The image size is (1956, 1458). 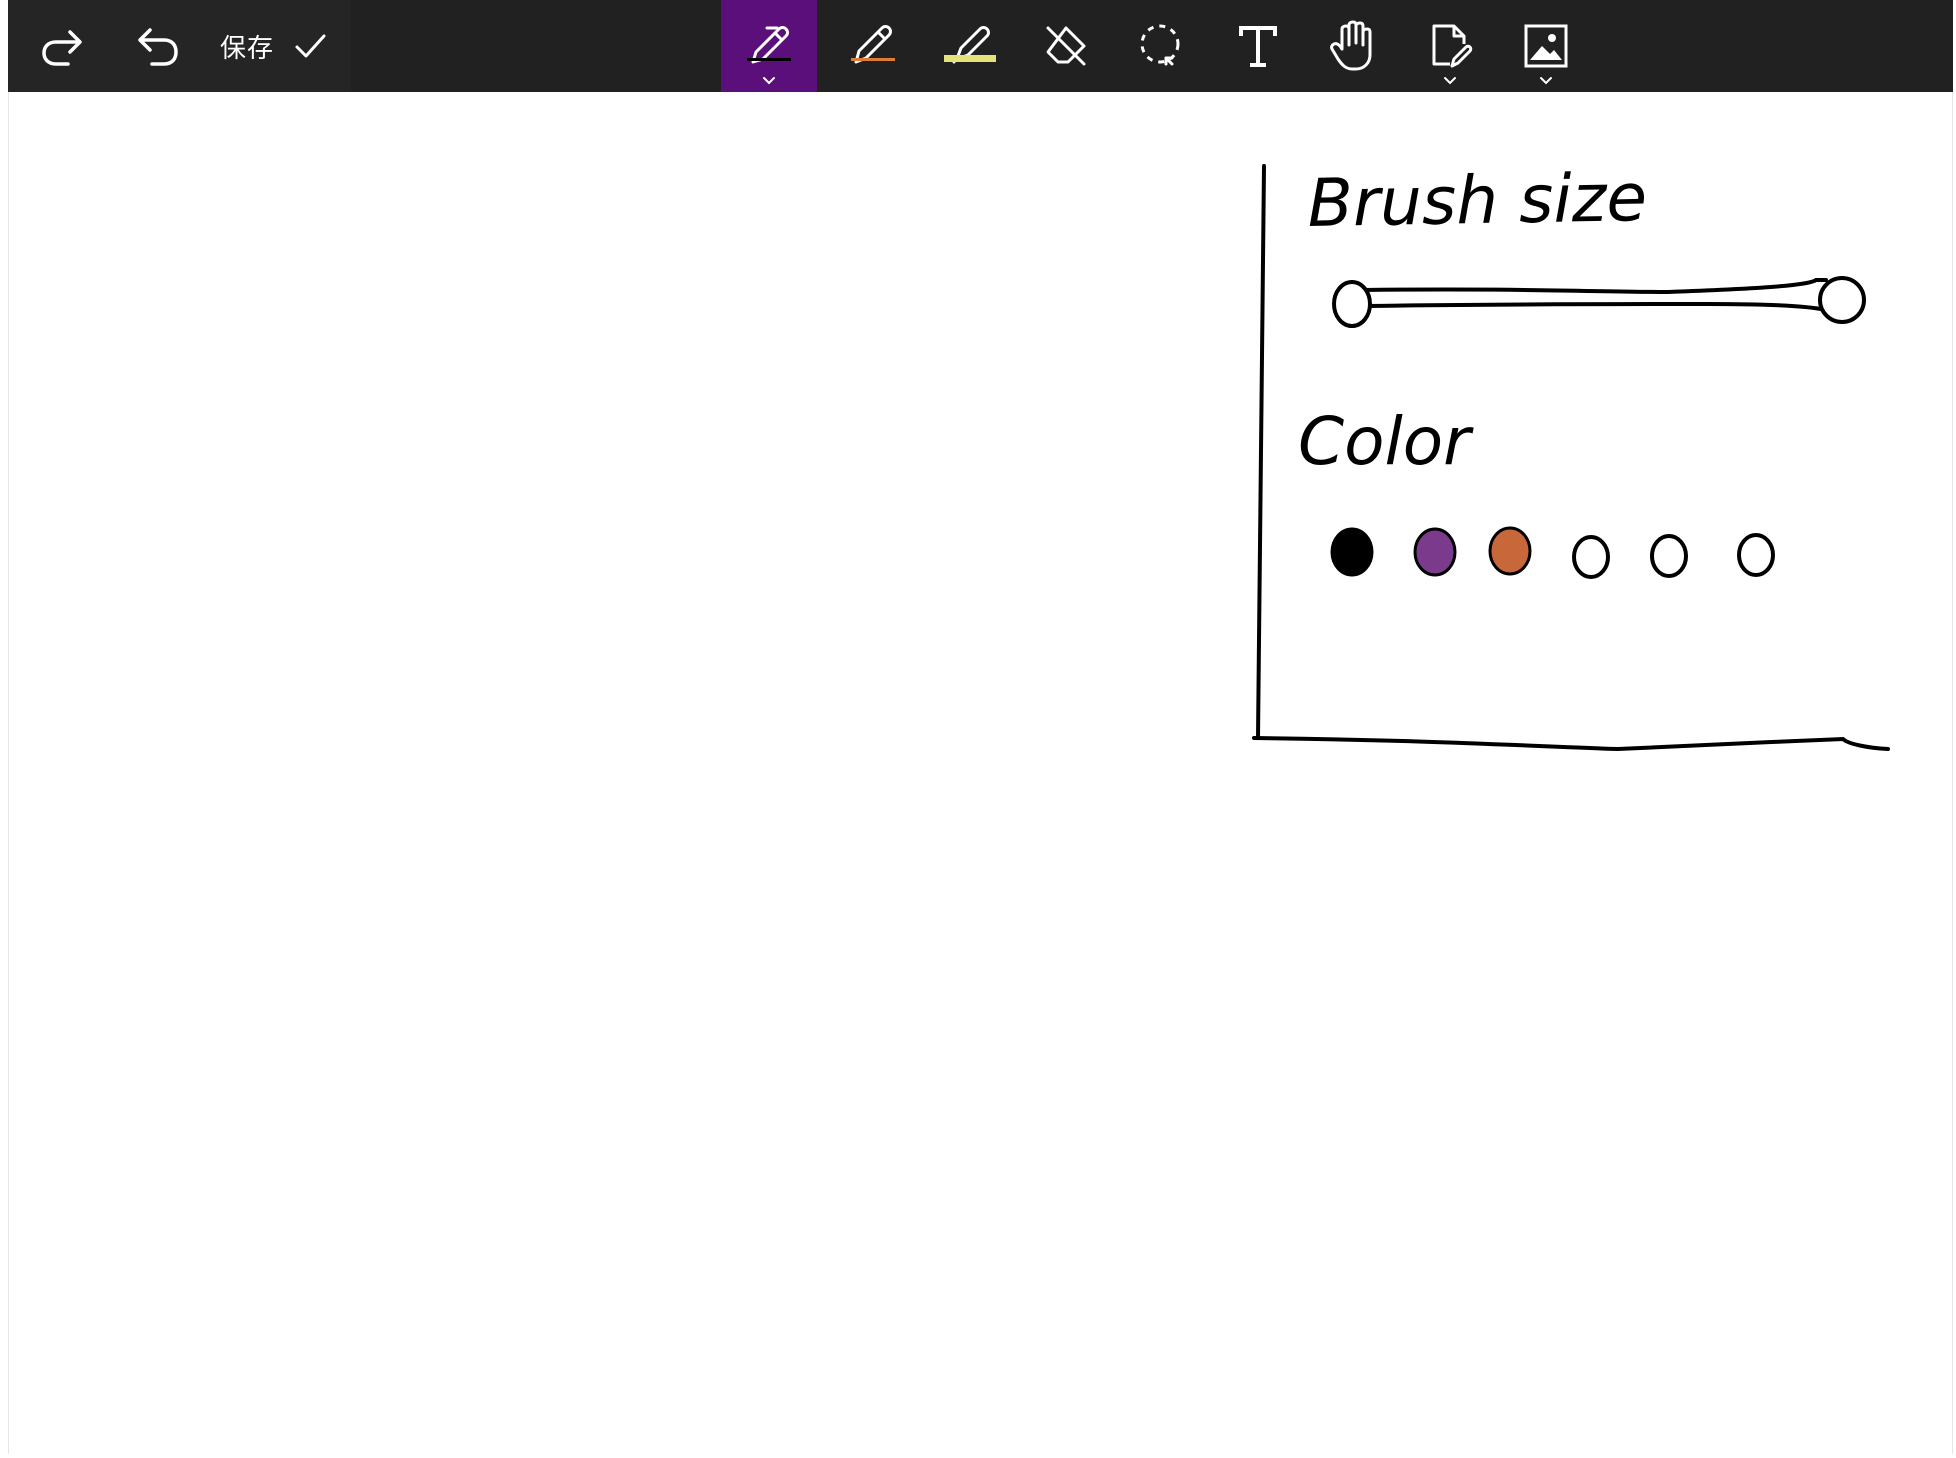 What do you see at coordinates (1595, 286) in the screenshot?
I see `brush-size-slider-track-top` at bounding box center [1595, 286].